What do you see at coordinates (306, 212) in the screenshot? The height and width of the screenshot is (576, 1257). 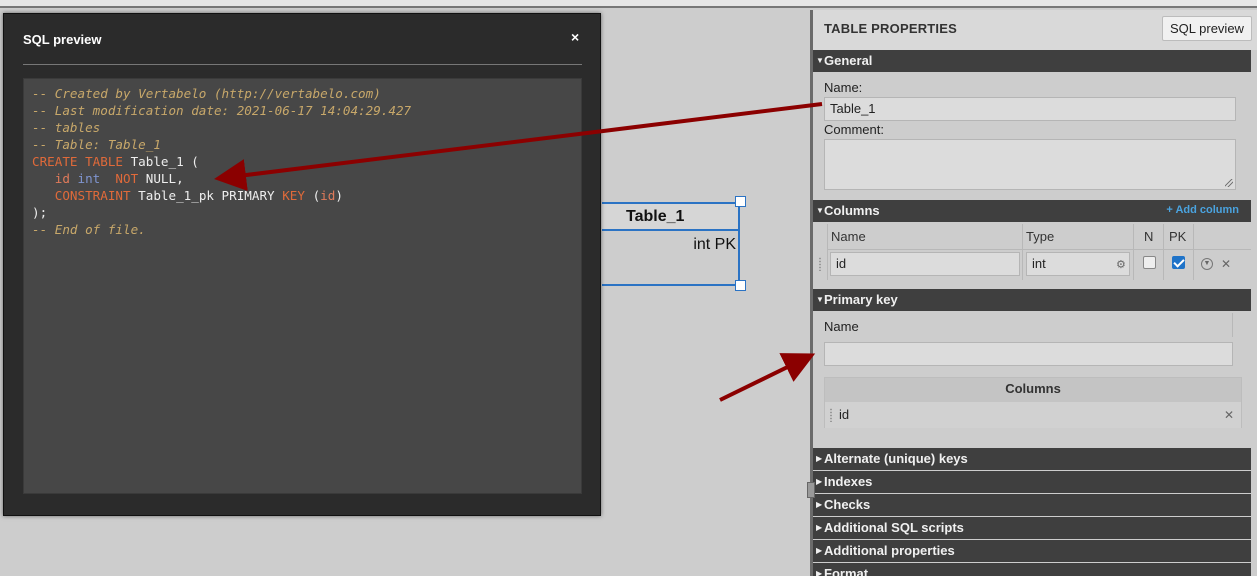 I see `code-line: );` at bounding box center [306, 212].